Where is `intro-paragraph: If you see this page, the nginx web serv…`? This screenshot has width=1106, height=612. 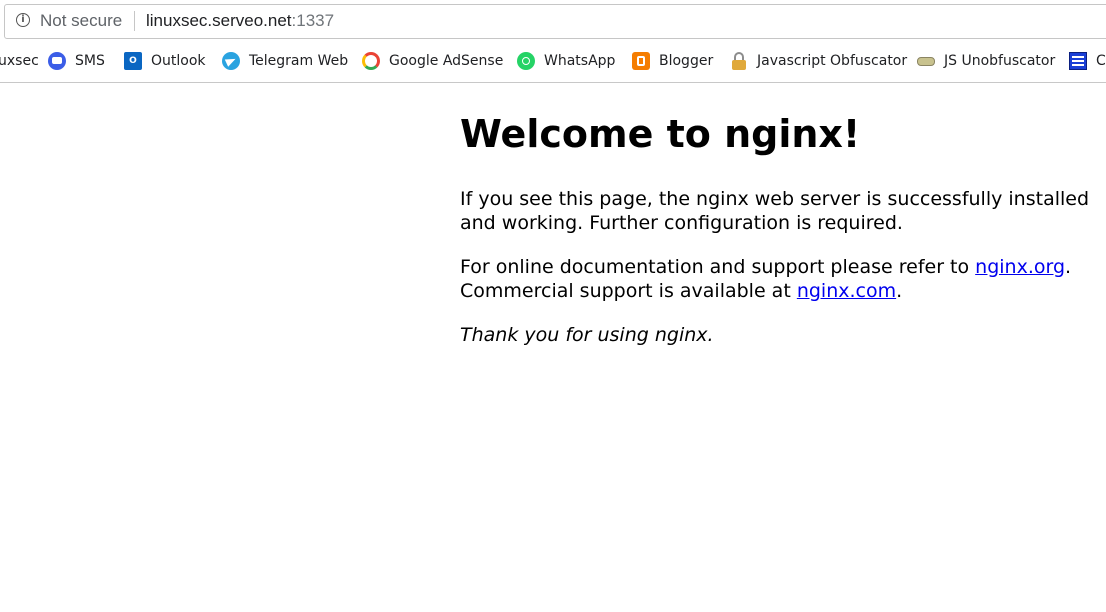 intro-paragraph: If you see this page, the nginx web serv… is located at coordinates (775, 211).